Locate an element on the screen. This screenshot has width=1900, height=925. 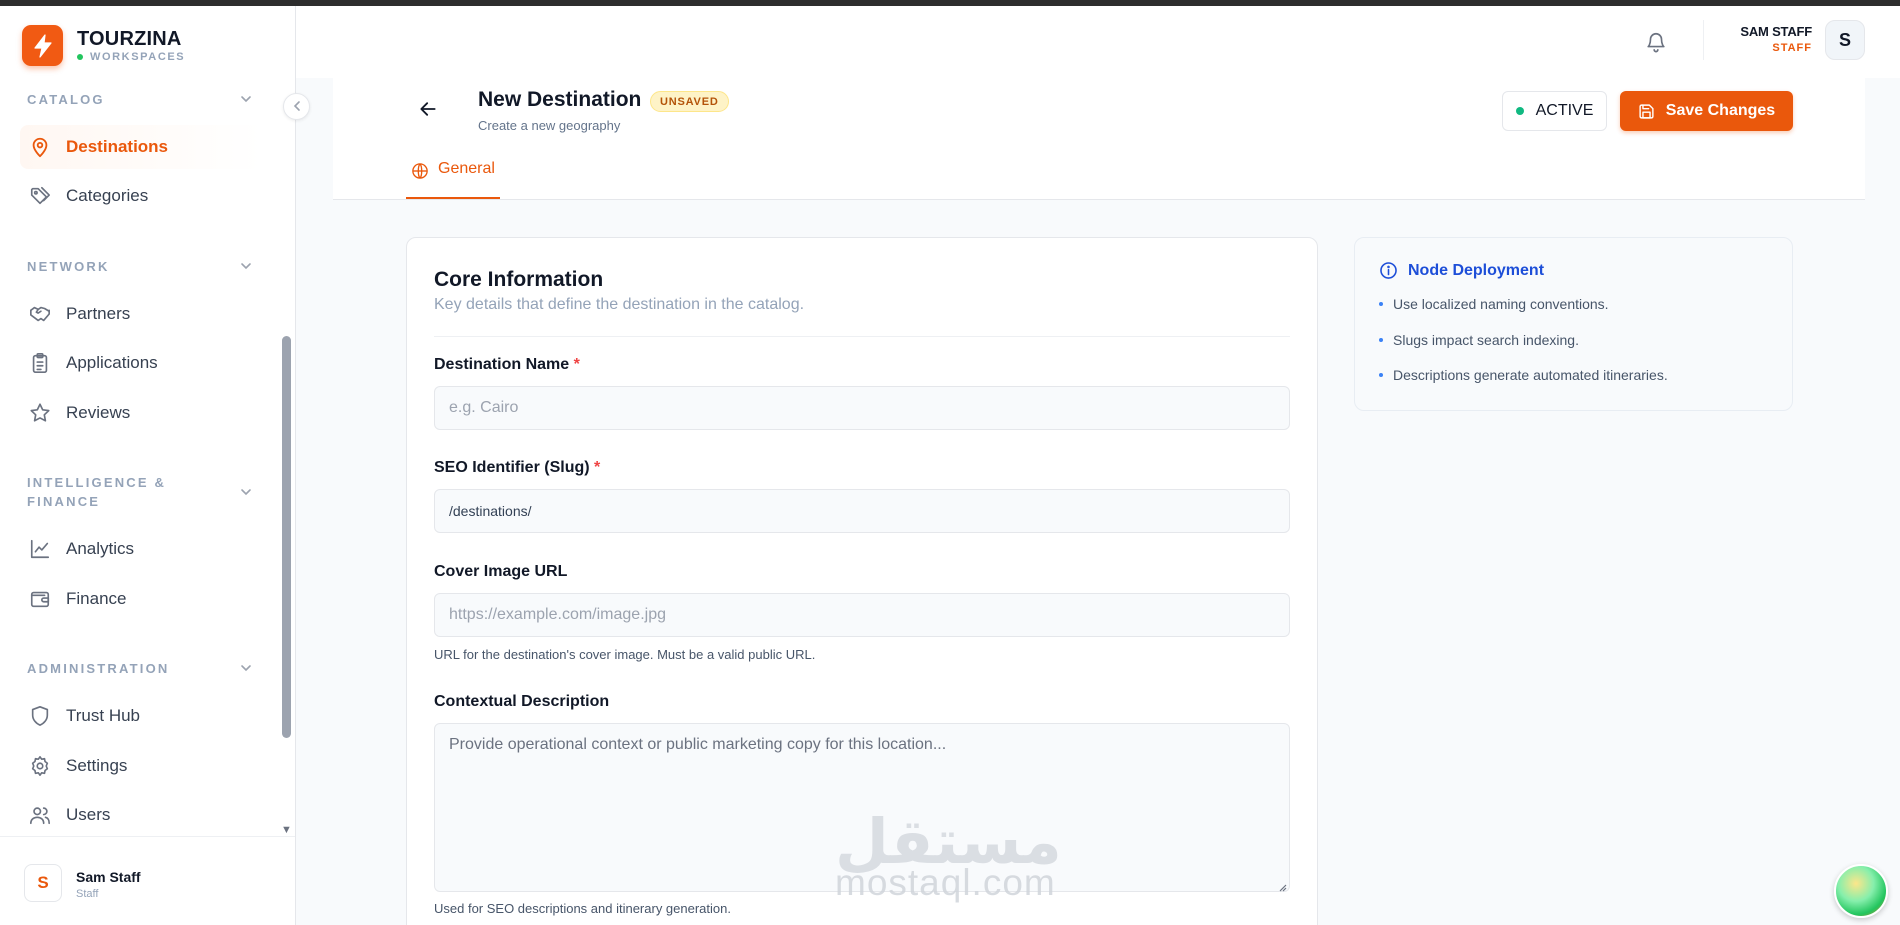
shield-icon is located at coordinates (40, 716).